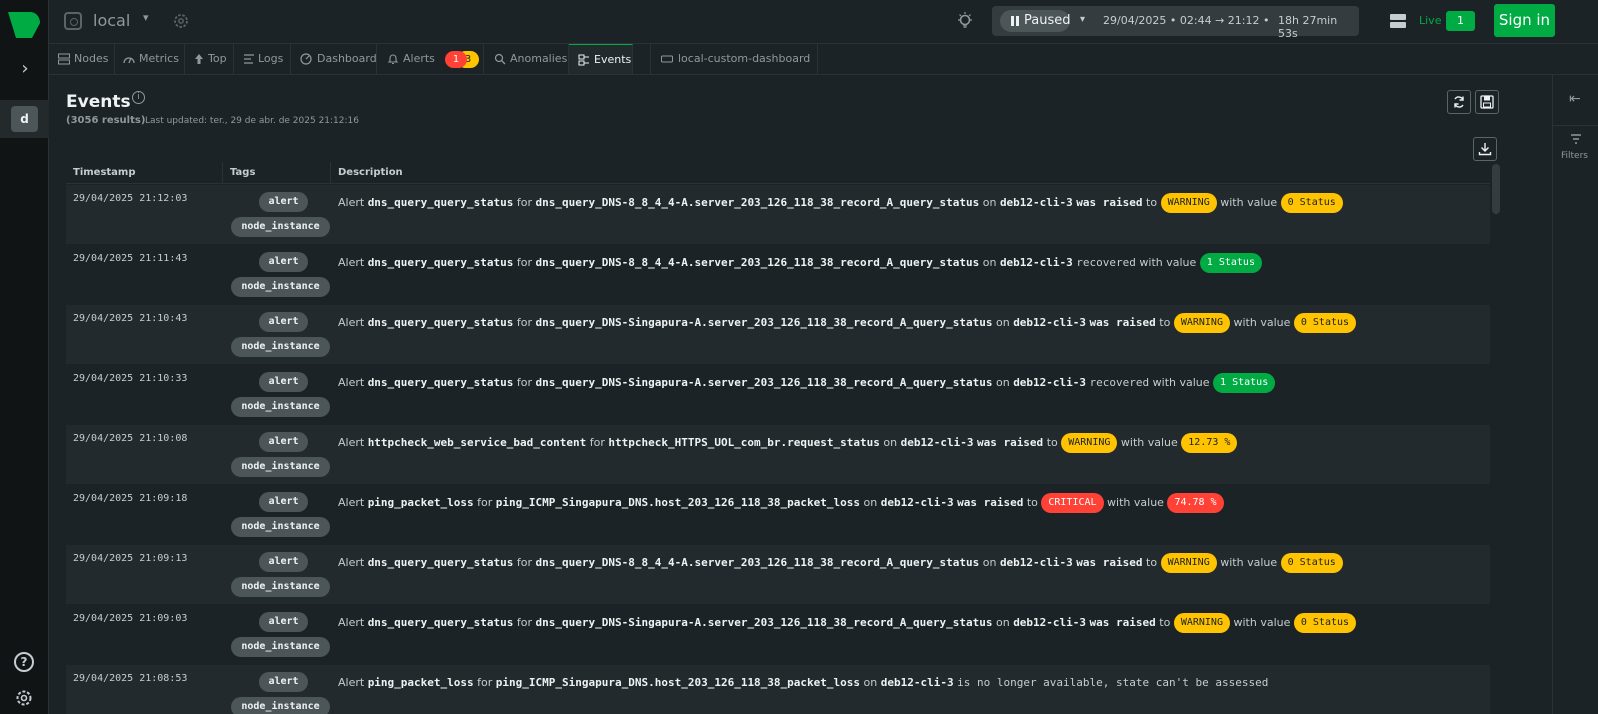  Describe the element at coordinates (111, 20) in the screenshot. I see `room-name: local` at that location.